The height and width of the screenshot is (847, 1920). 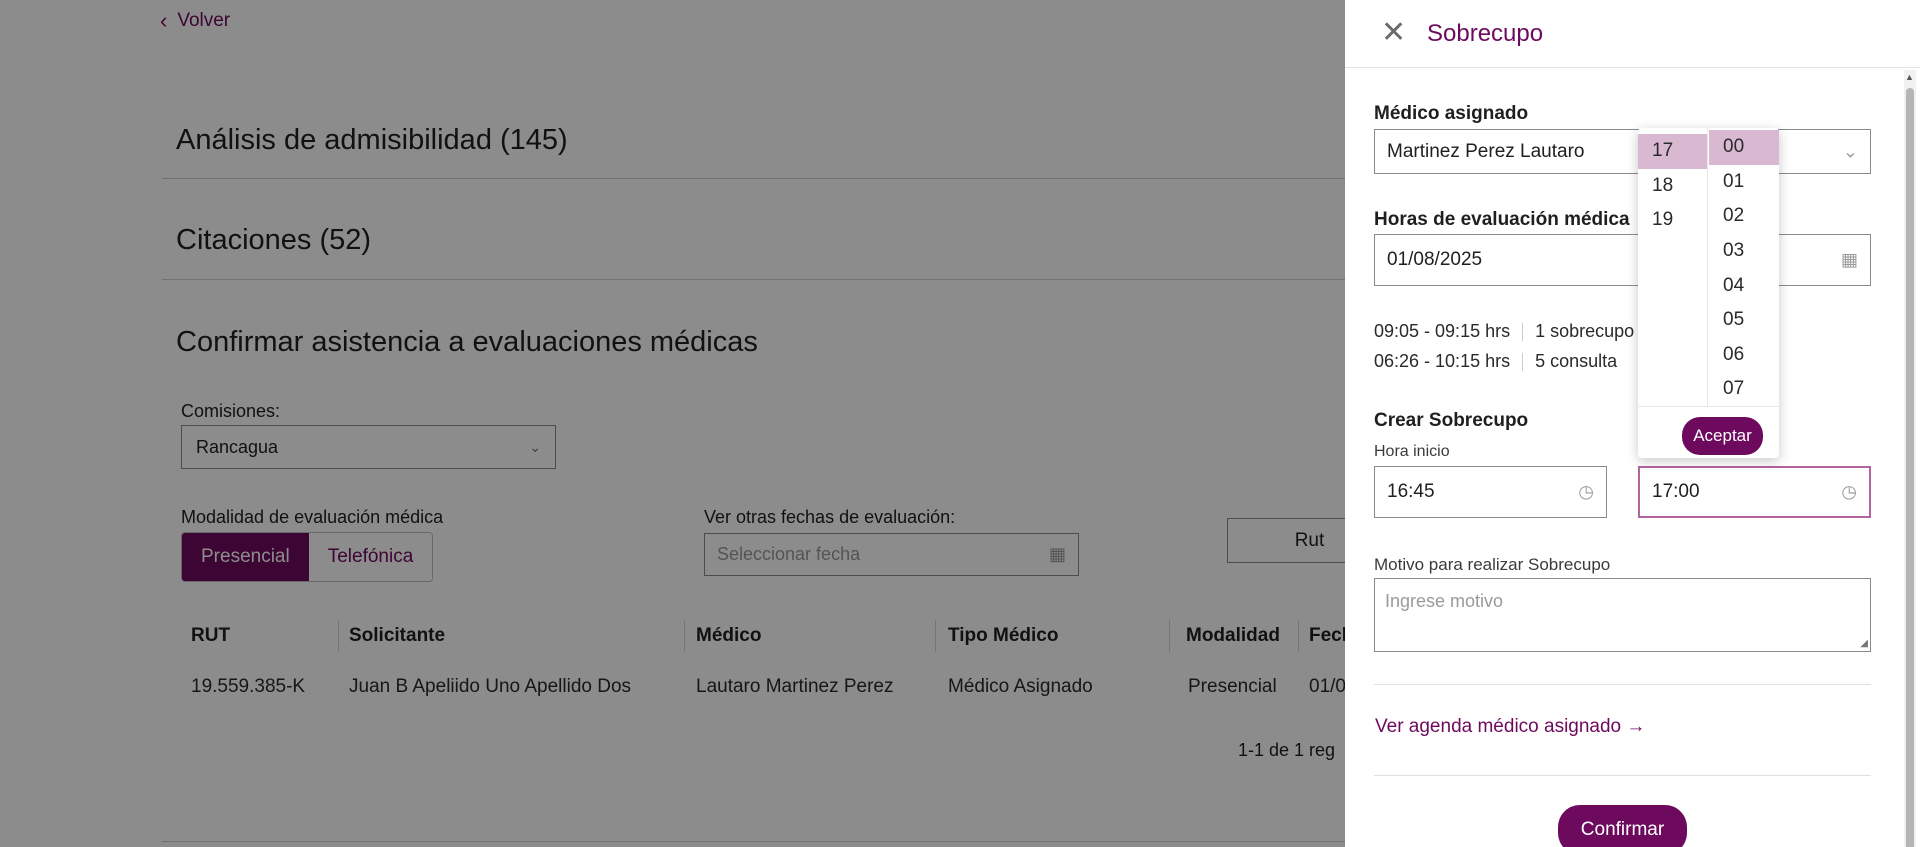 I want to click on motivo-textarea: Ingrese motivo ◢, so click(x=1622, y=615).